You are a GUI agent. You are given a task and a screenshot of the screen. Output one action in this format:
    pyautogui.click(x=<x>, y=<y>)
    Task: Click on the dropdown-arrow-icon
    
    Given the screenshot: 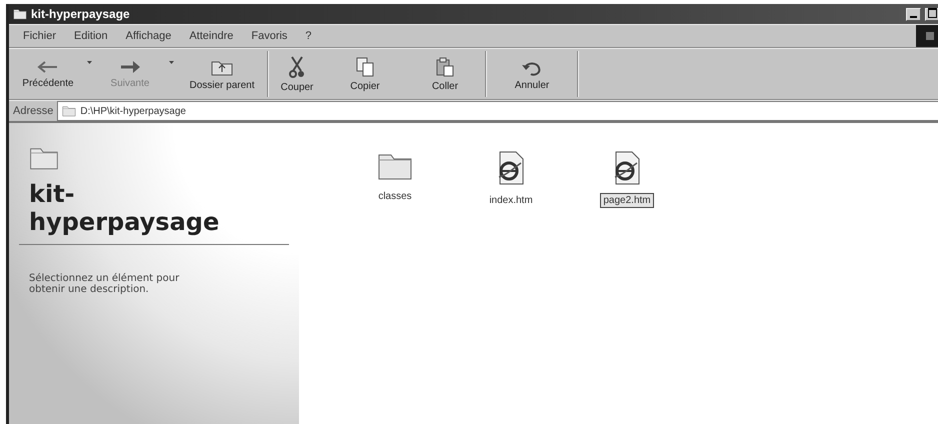 What is the action you would take?
    pyautogui.click(x=89, y=62)
    